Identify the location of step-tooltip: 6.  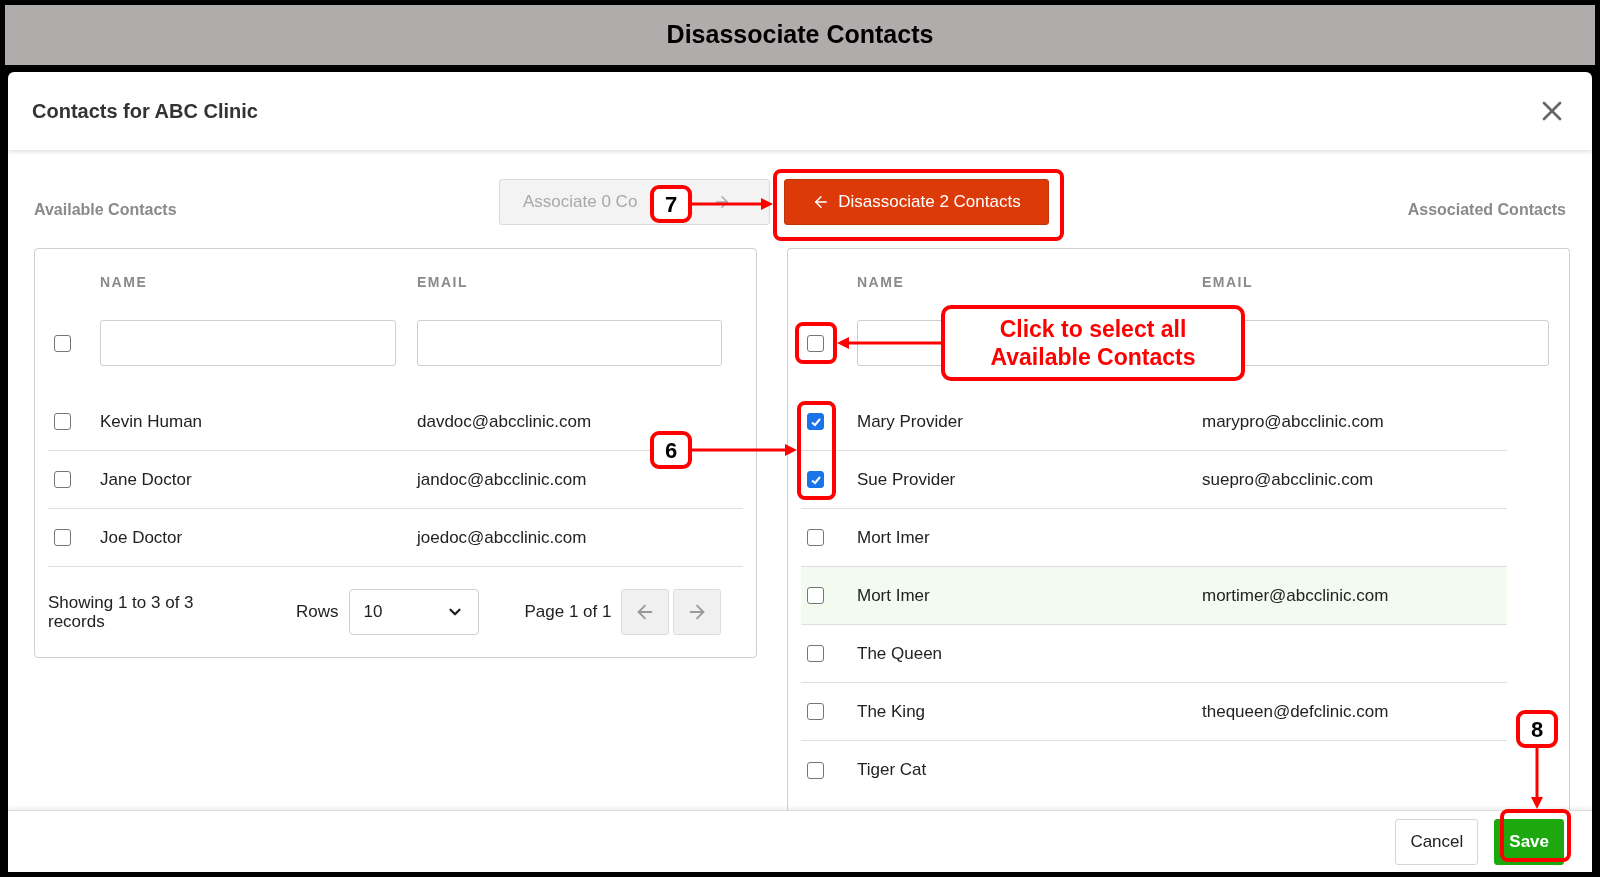
(671, 450).